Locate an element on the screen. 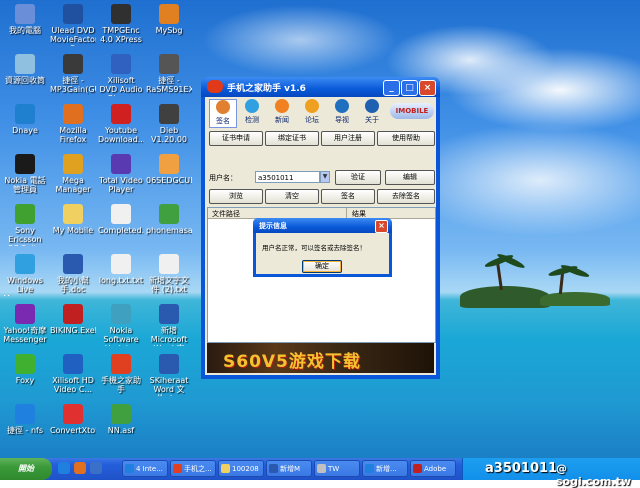 This screenshot has height=488, width=640. rss-icon is located at coordinates (282, 106).